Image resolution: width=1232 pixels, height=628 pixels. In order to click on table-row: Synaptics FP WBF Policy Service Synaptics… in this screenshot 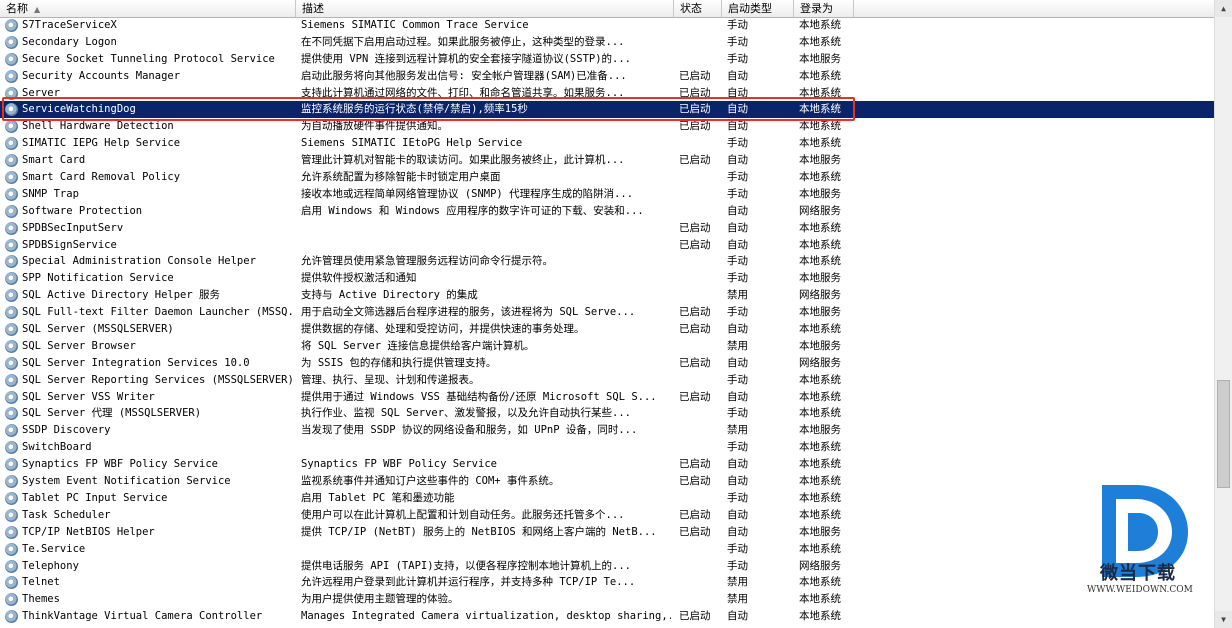, I will do `click(607, 464)`.